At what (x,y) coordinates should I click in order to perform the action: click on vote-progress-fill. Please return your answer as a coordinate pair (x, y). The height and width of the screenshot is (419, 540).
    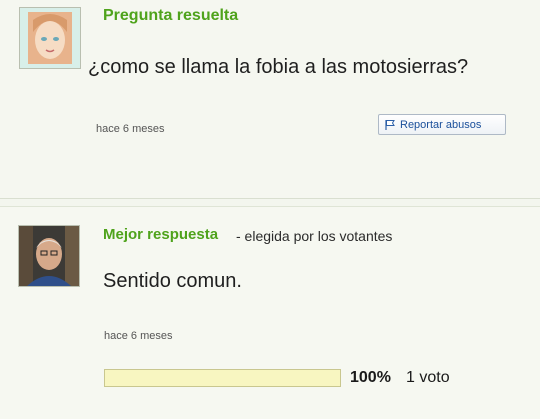
    Looking at the image, I should click on (222, 378).